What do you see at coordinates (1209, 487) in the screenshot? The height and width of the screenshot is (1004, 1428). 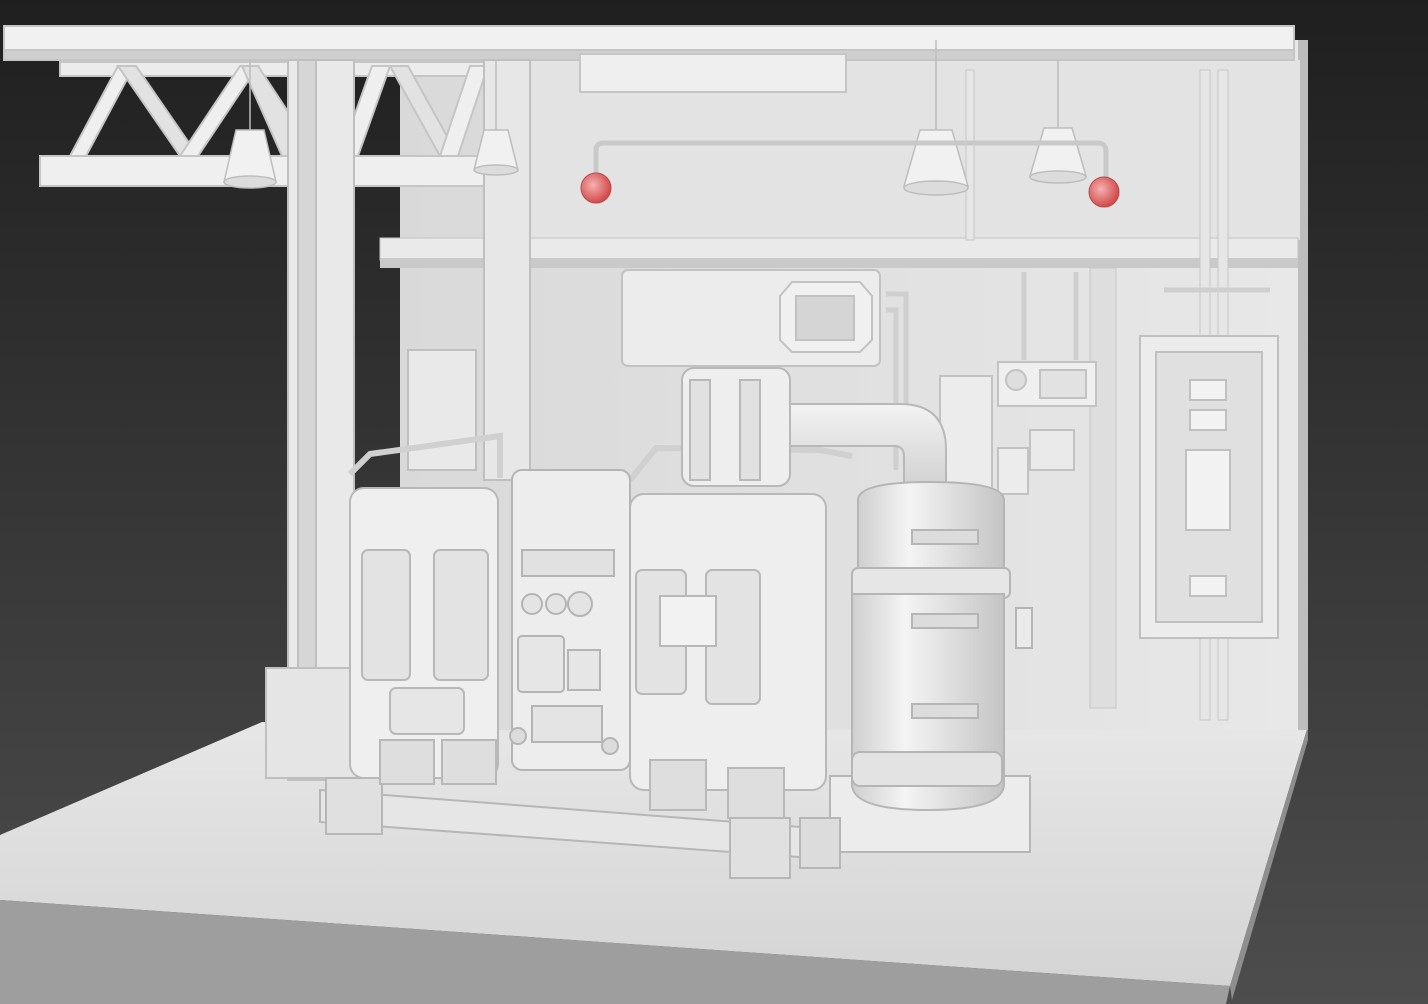 I see `electrical-panel` at bounding box center [1209, 487].